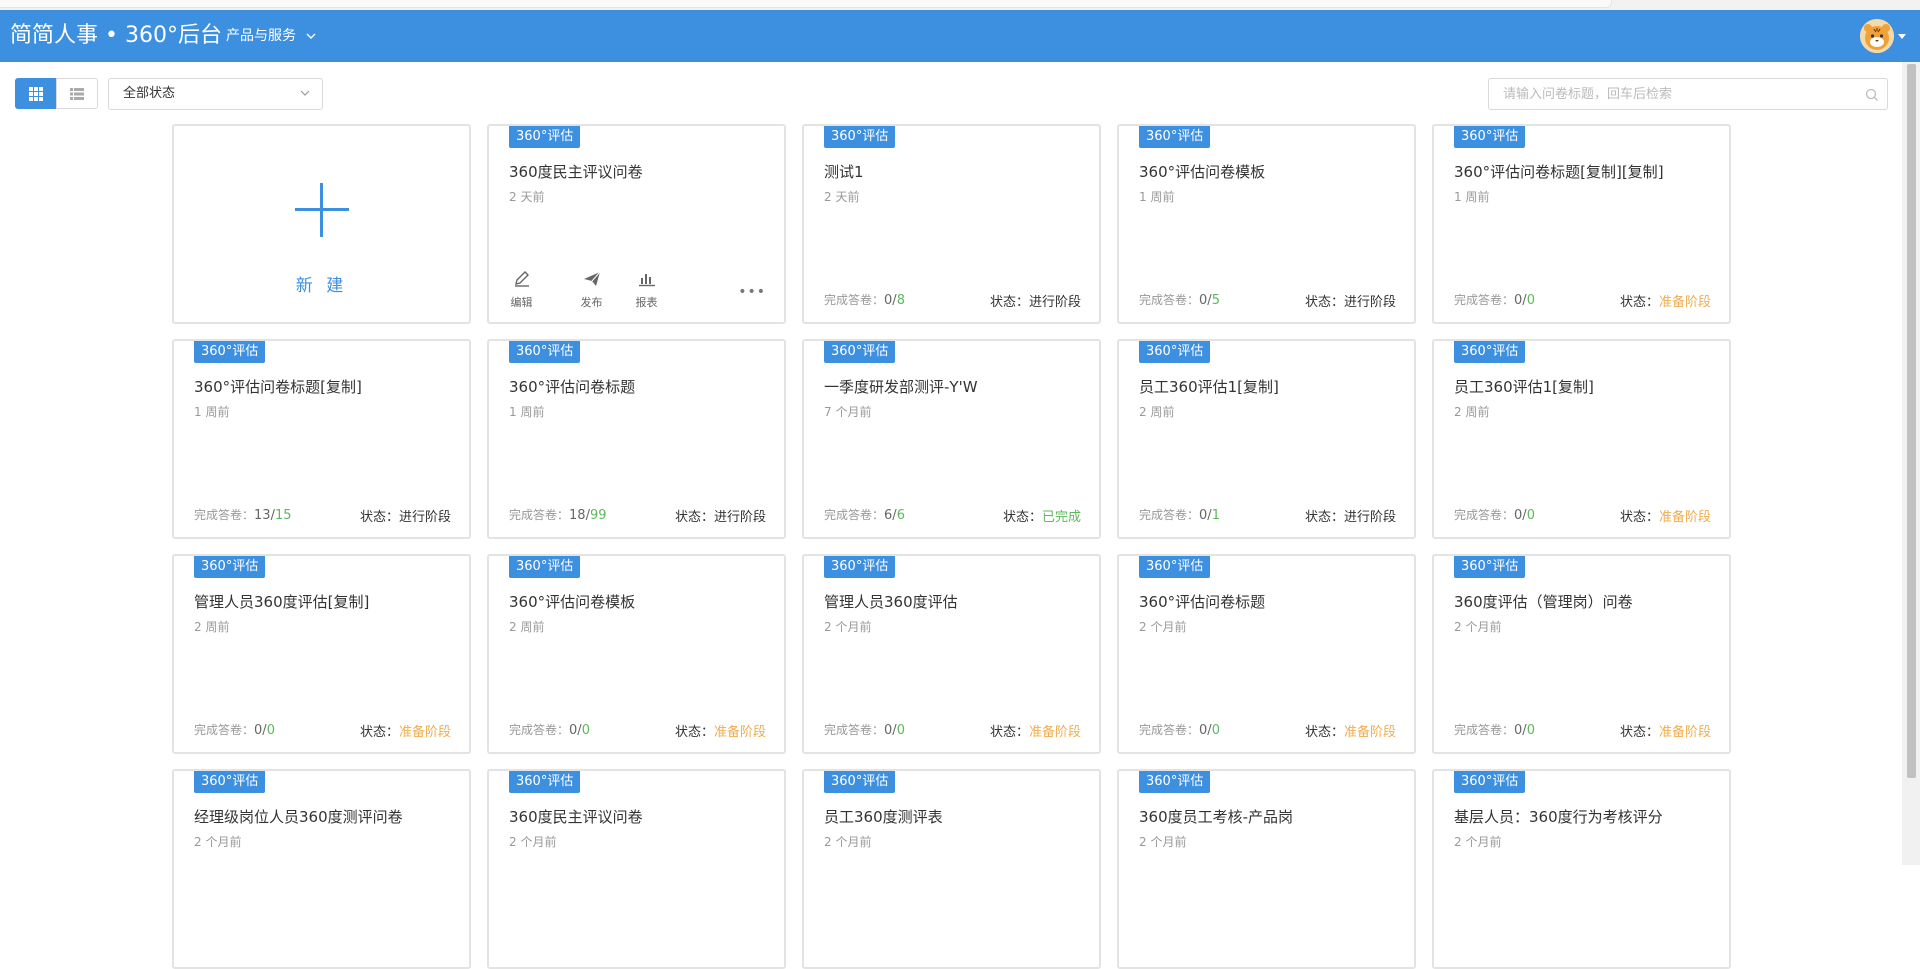  What do you see at coordinates (1877, 36) in the screenshot?
I see `user-avatar` at bounding box center [1877, 36].